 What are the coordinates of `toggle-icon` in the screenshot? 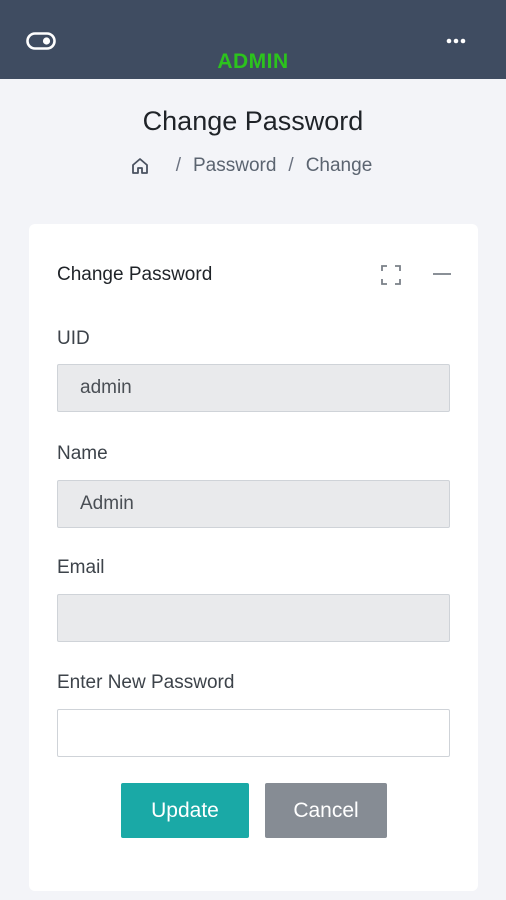 It's located at (41, 41).